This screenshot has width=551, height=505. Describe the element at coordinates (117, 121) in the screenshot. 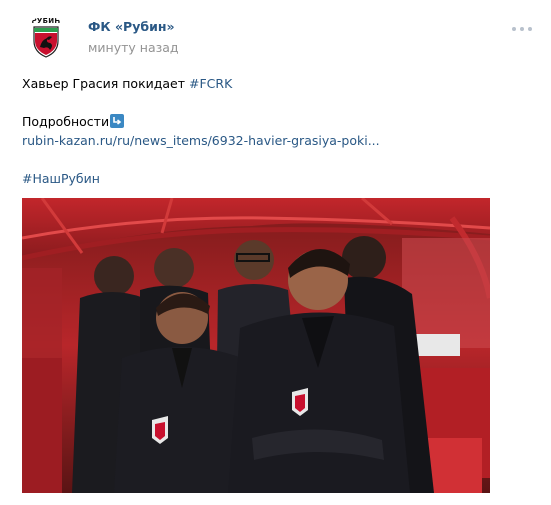

I see `down-right-arrow-icon` at that location.